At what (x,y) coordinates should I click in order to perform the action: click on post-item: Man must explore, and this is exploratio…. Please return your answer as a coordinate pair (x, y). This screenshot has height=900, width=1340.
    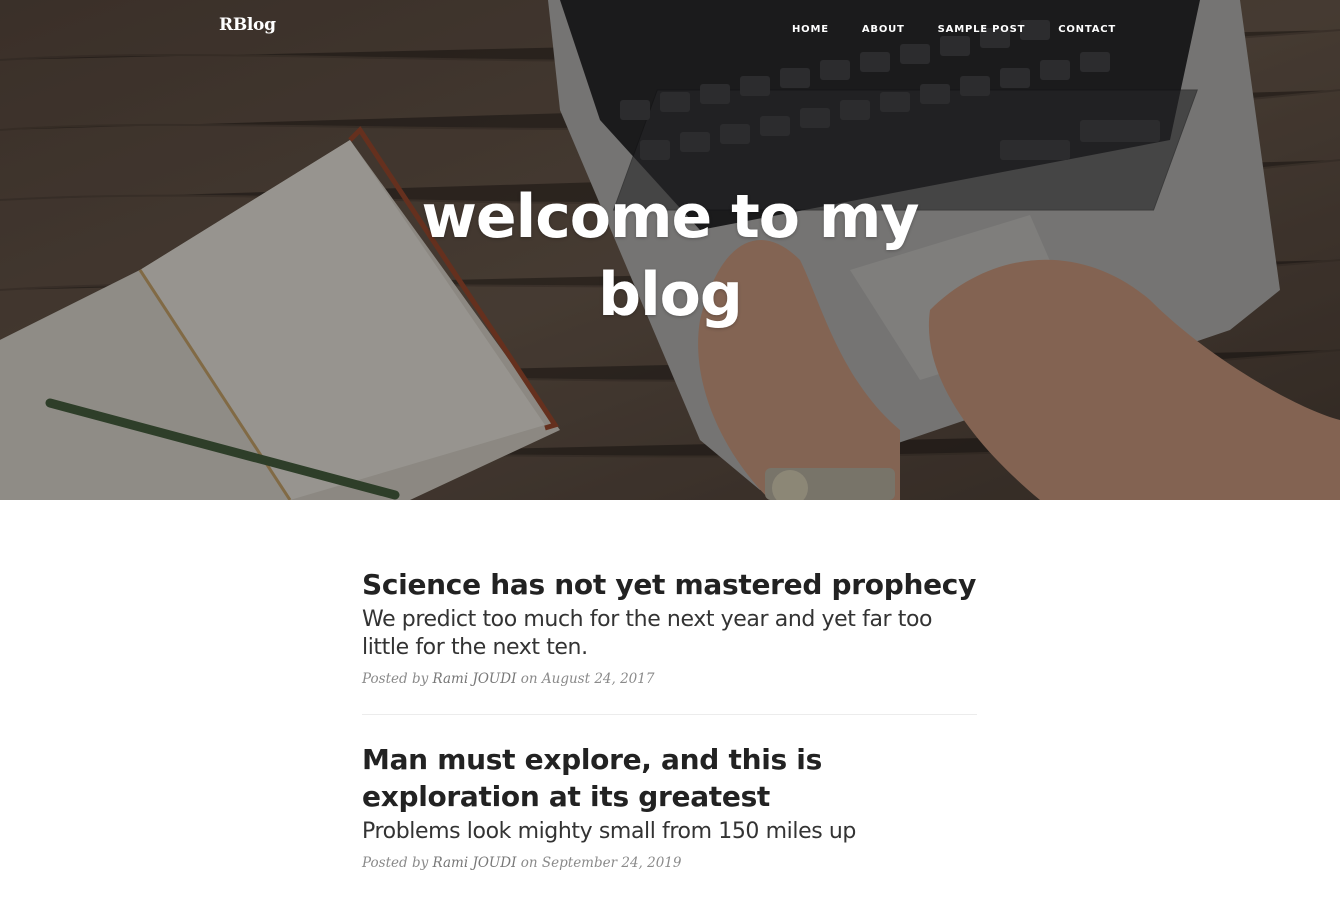
    Looking at the image, I should click on (669, 806).